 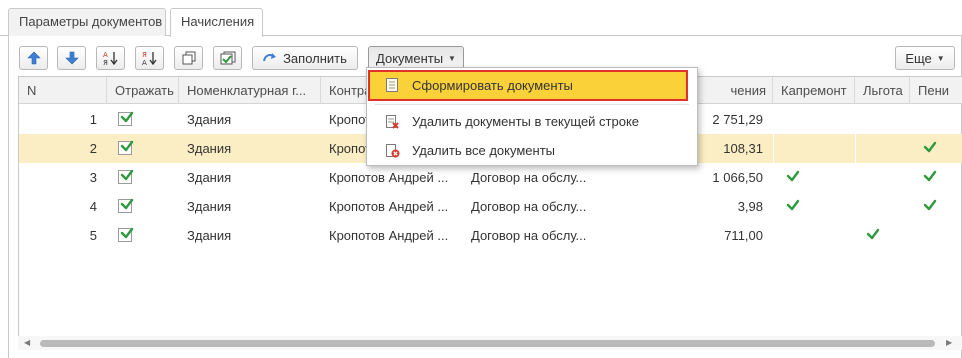 I want to click on row-number: 4, so click(x=93, y=206).